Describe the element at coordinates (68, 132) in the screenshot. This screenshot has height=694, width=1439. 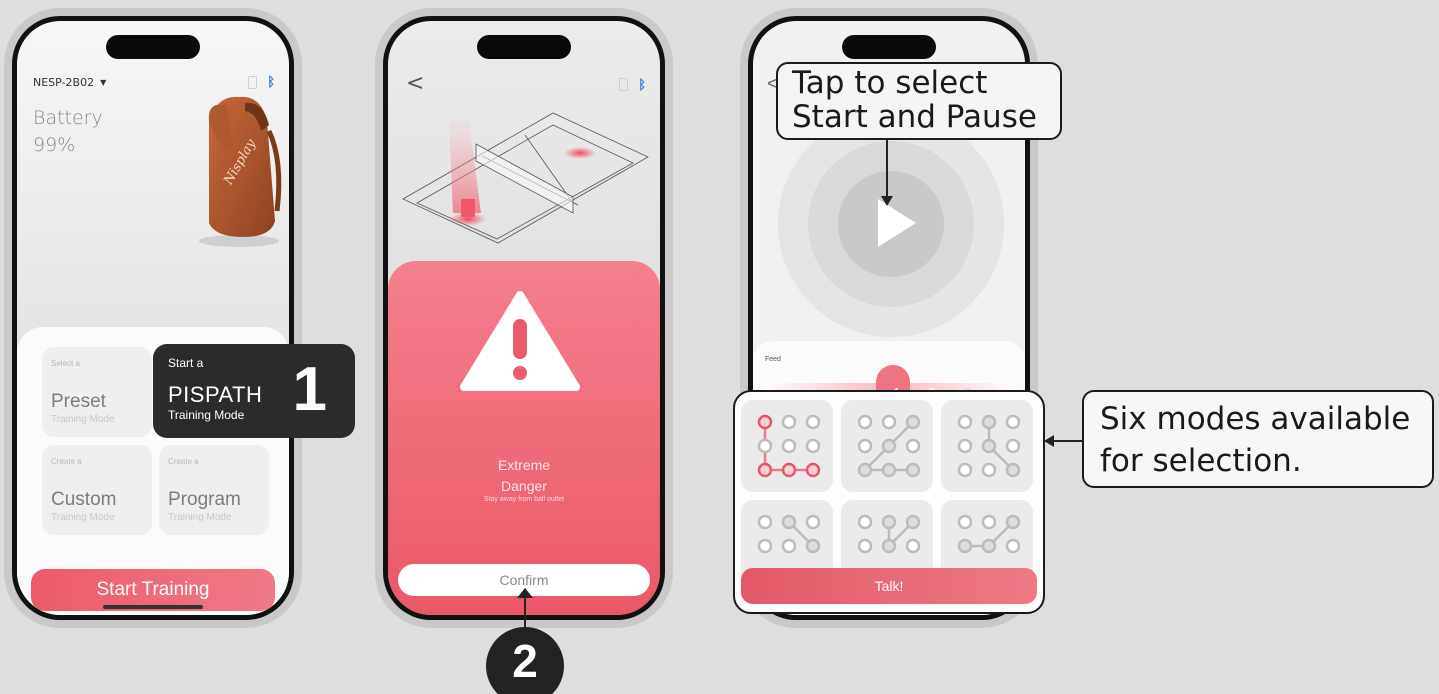
I see `battery-status: Battery 99%` at that location.